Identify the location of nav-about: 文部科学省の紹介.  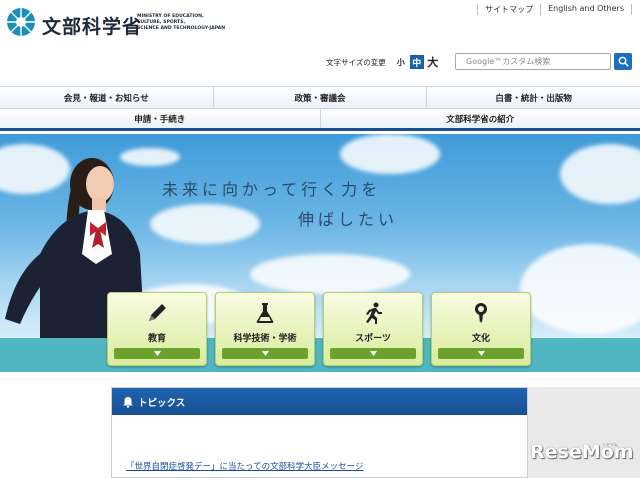
(480, 118).